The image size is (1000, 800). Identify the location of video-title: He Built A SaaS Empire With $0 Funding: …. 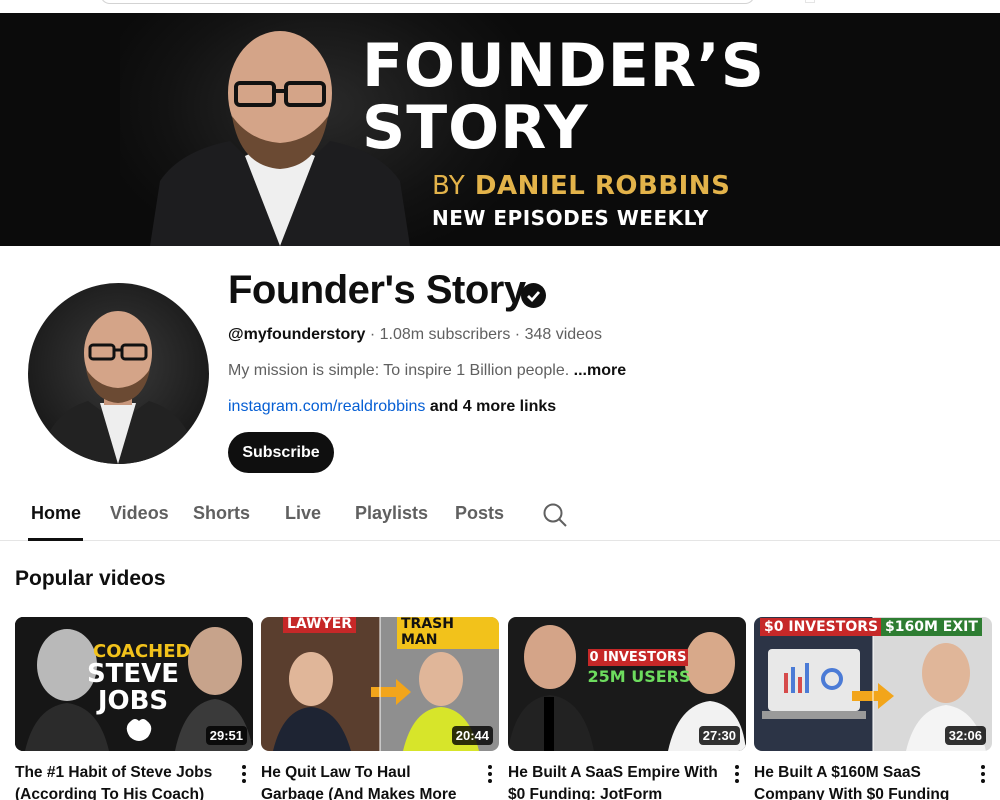
(615, 781).